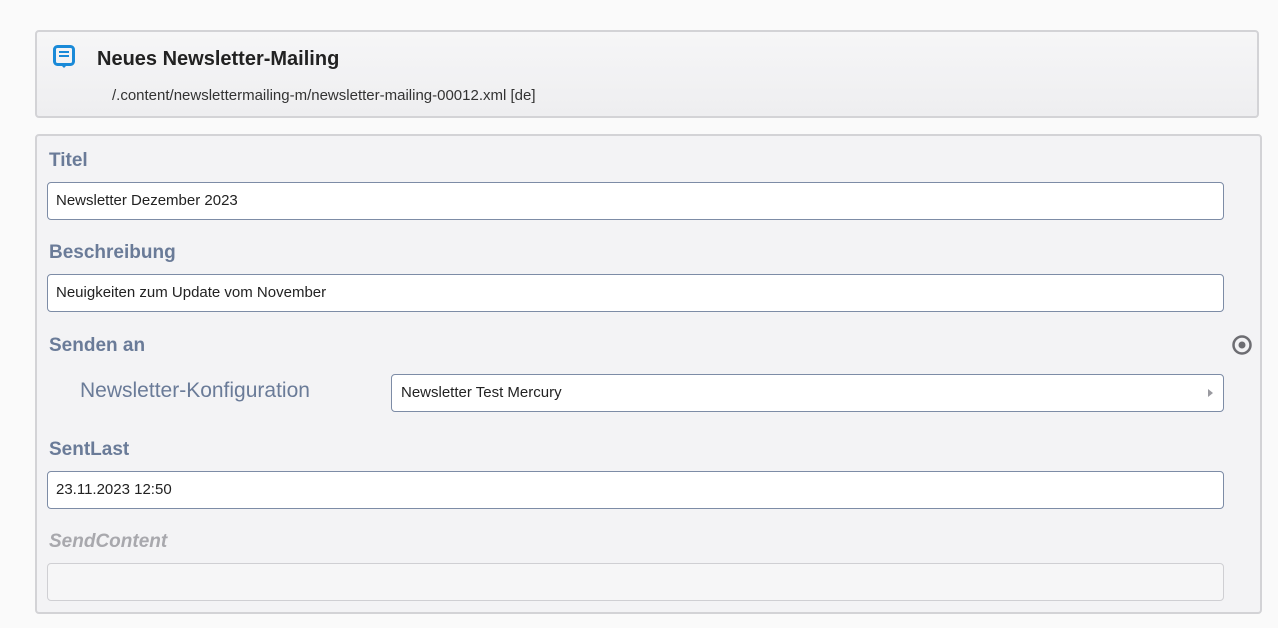  I want to click on sendcontent-input, so click(635, 582).